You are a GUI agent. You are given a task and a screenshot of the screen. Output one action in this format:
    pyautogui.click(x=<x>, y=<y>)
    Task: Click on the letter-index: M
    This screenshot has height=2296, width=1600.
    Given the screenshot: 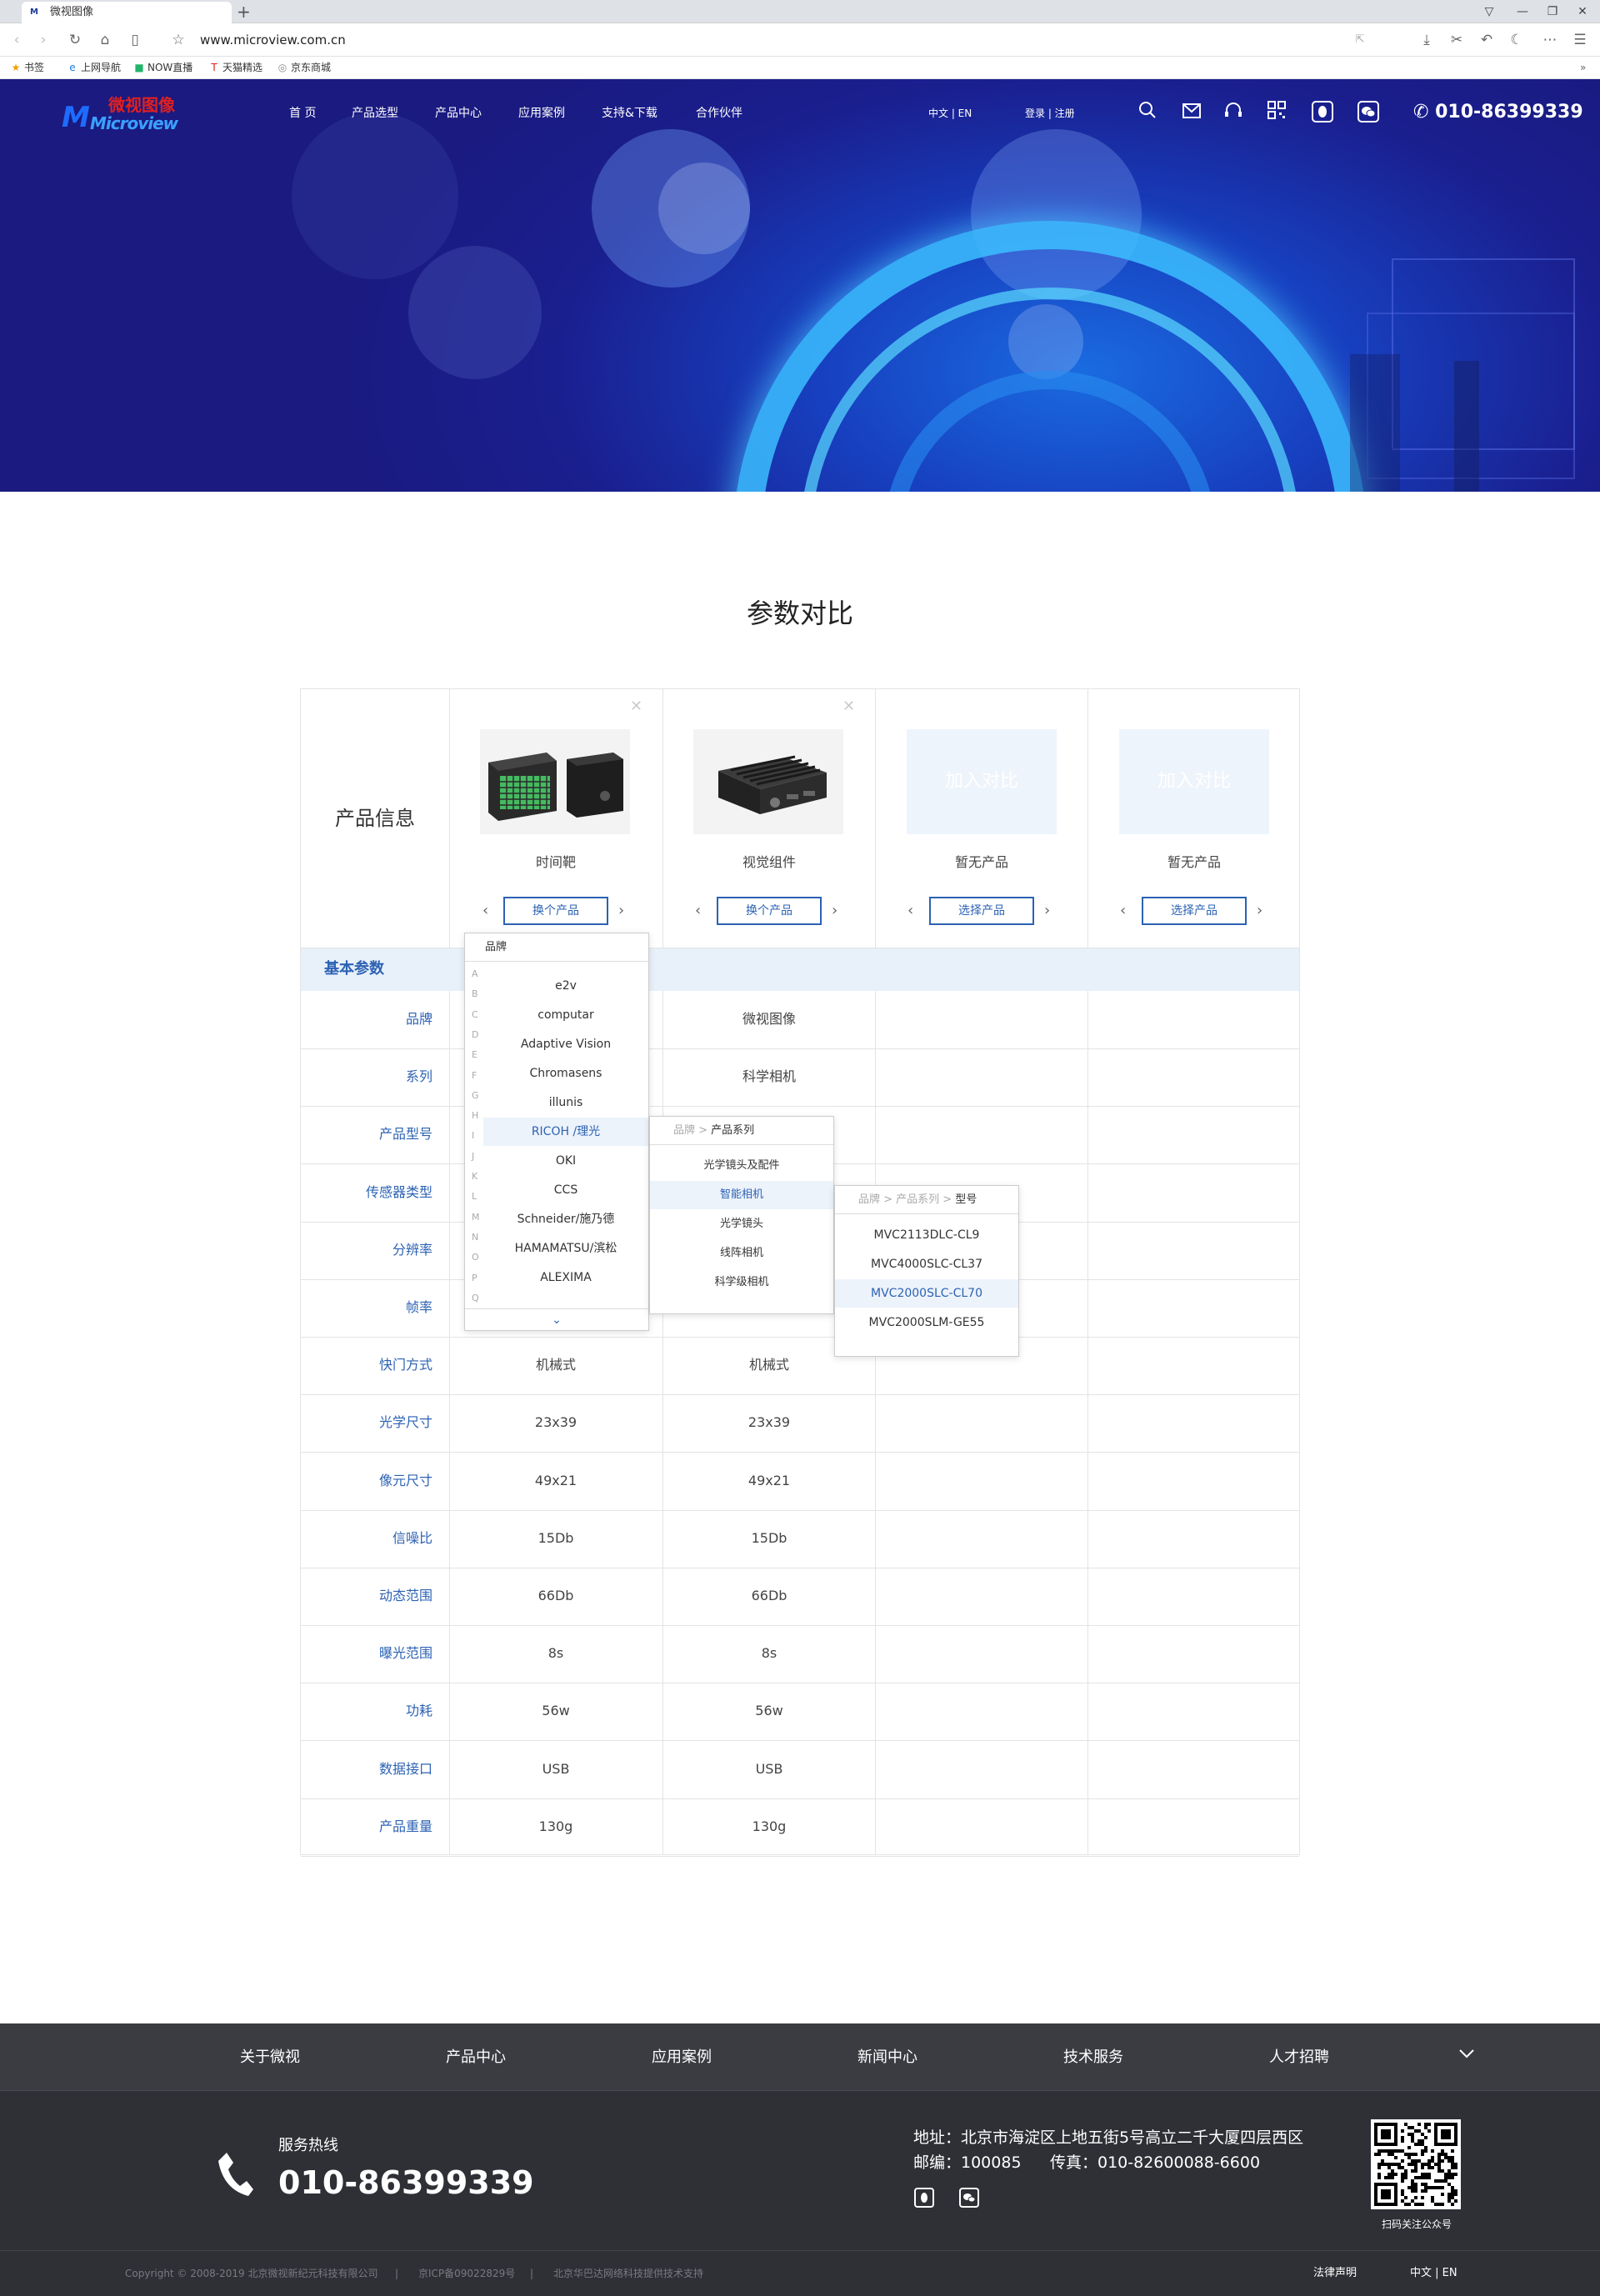 What is the action you would take?
    pyautogui.click(x=476, y=1217)
    